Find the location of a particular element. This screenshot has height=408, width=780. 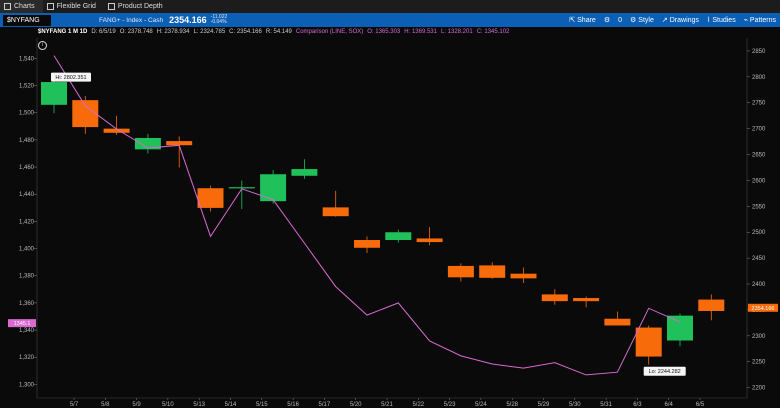

right-tick-label: 2450 is located at coordinates (759, 259).